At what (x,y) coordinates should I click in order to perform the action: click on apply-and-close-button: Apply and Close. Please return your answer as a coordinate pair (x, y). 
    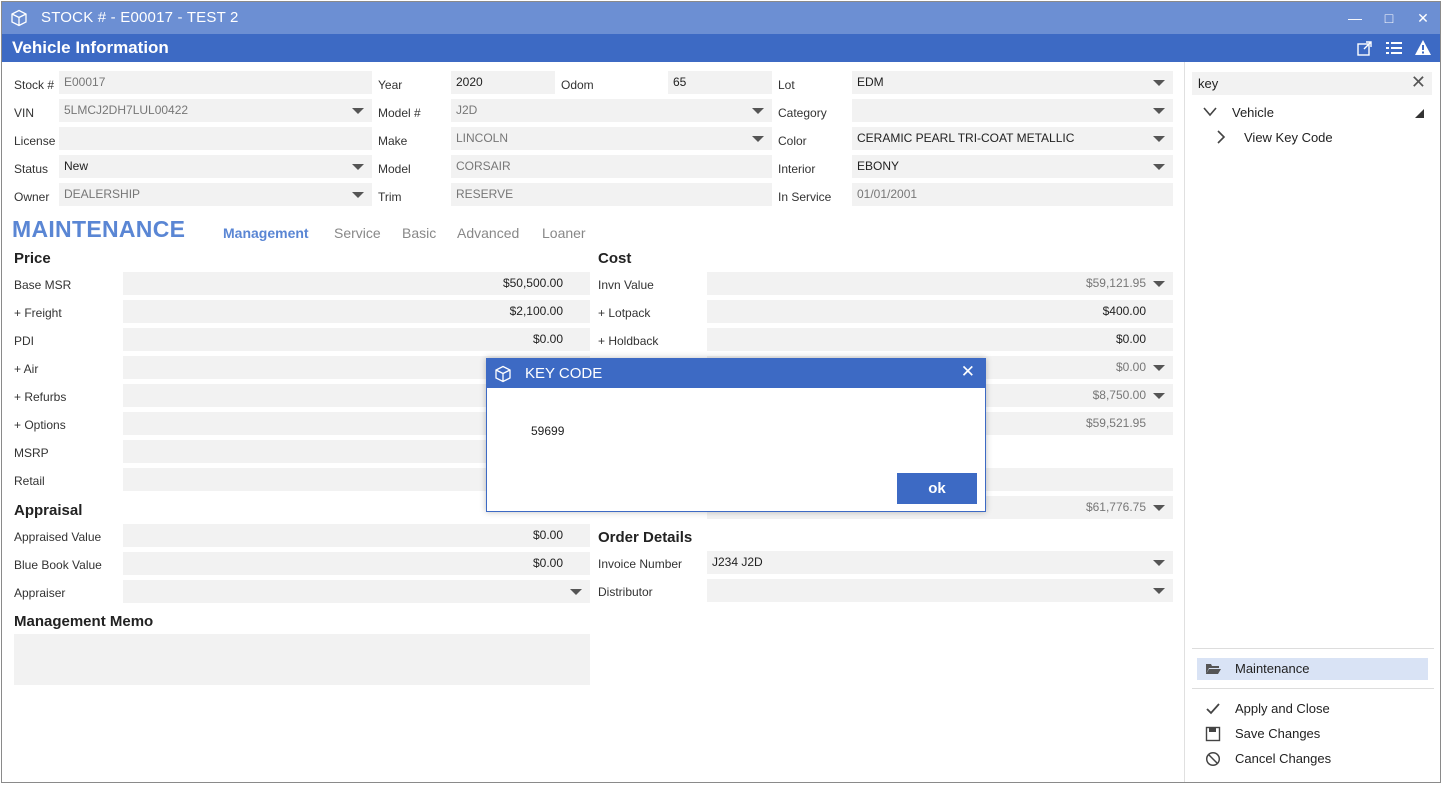
    Looking at the image, I should click on (1282, 708).